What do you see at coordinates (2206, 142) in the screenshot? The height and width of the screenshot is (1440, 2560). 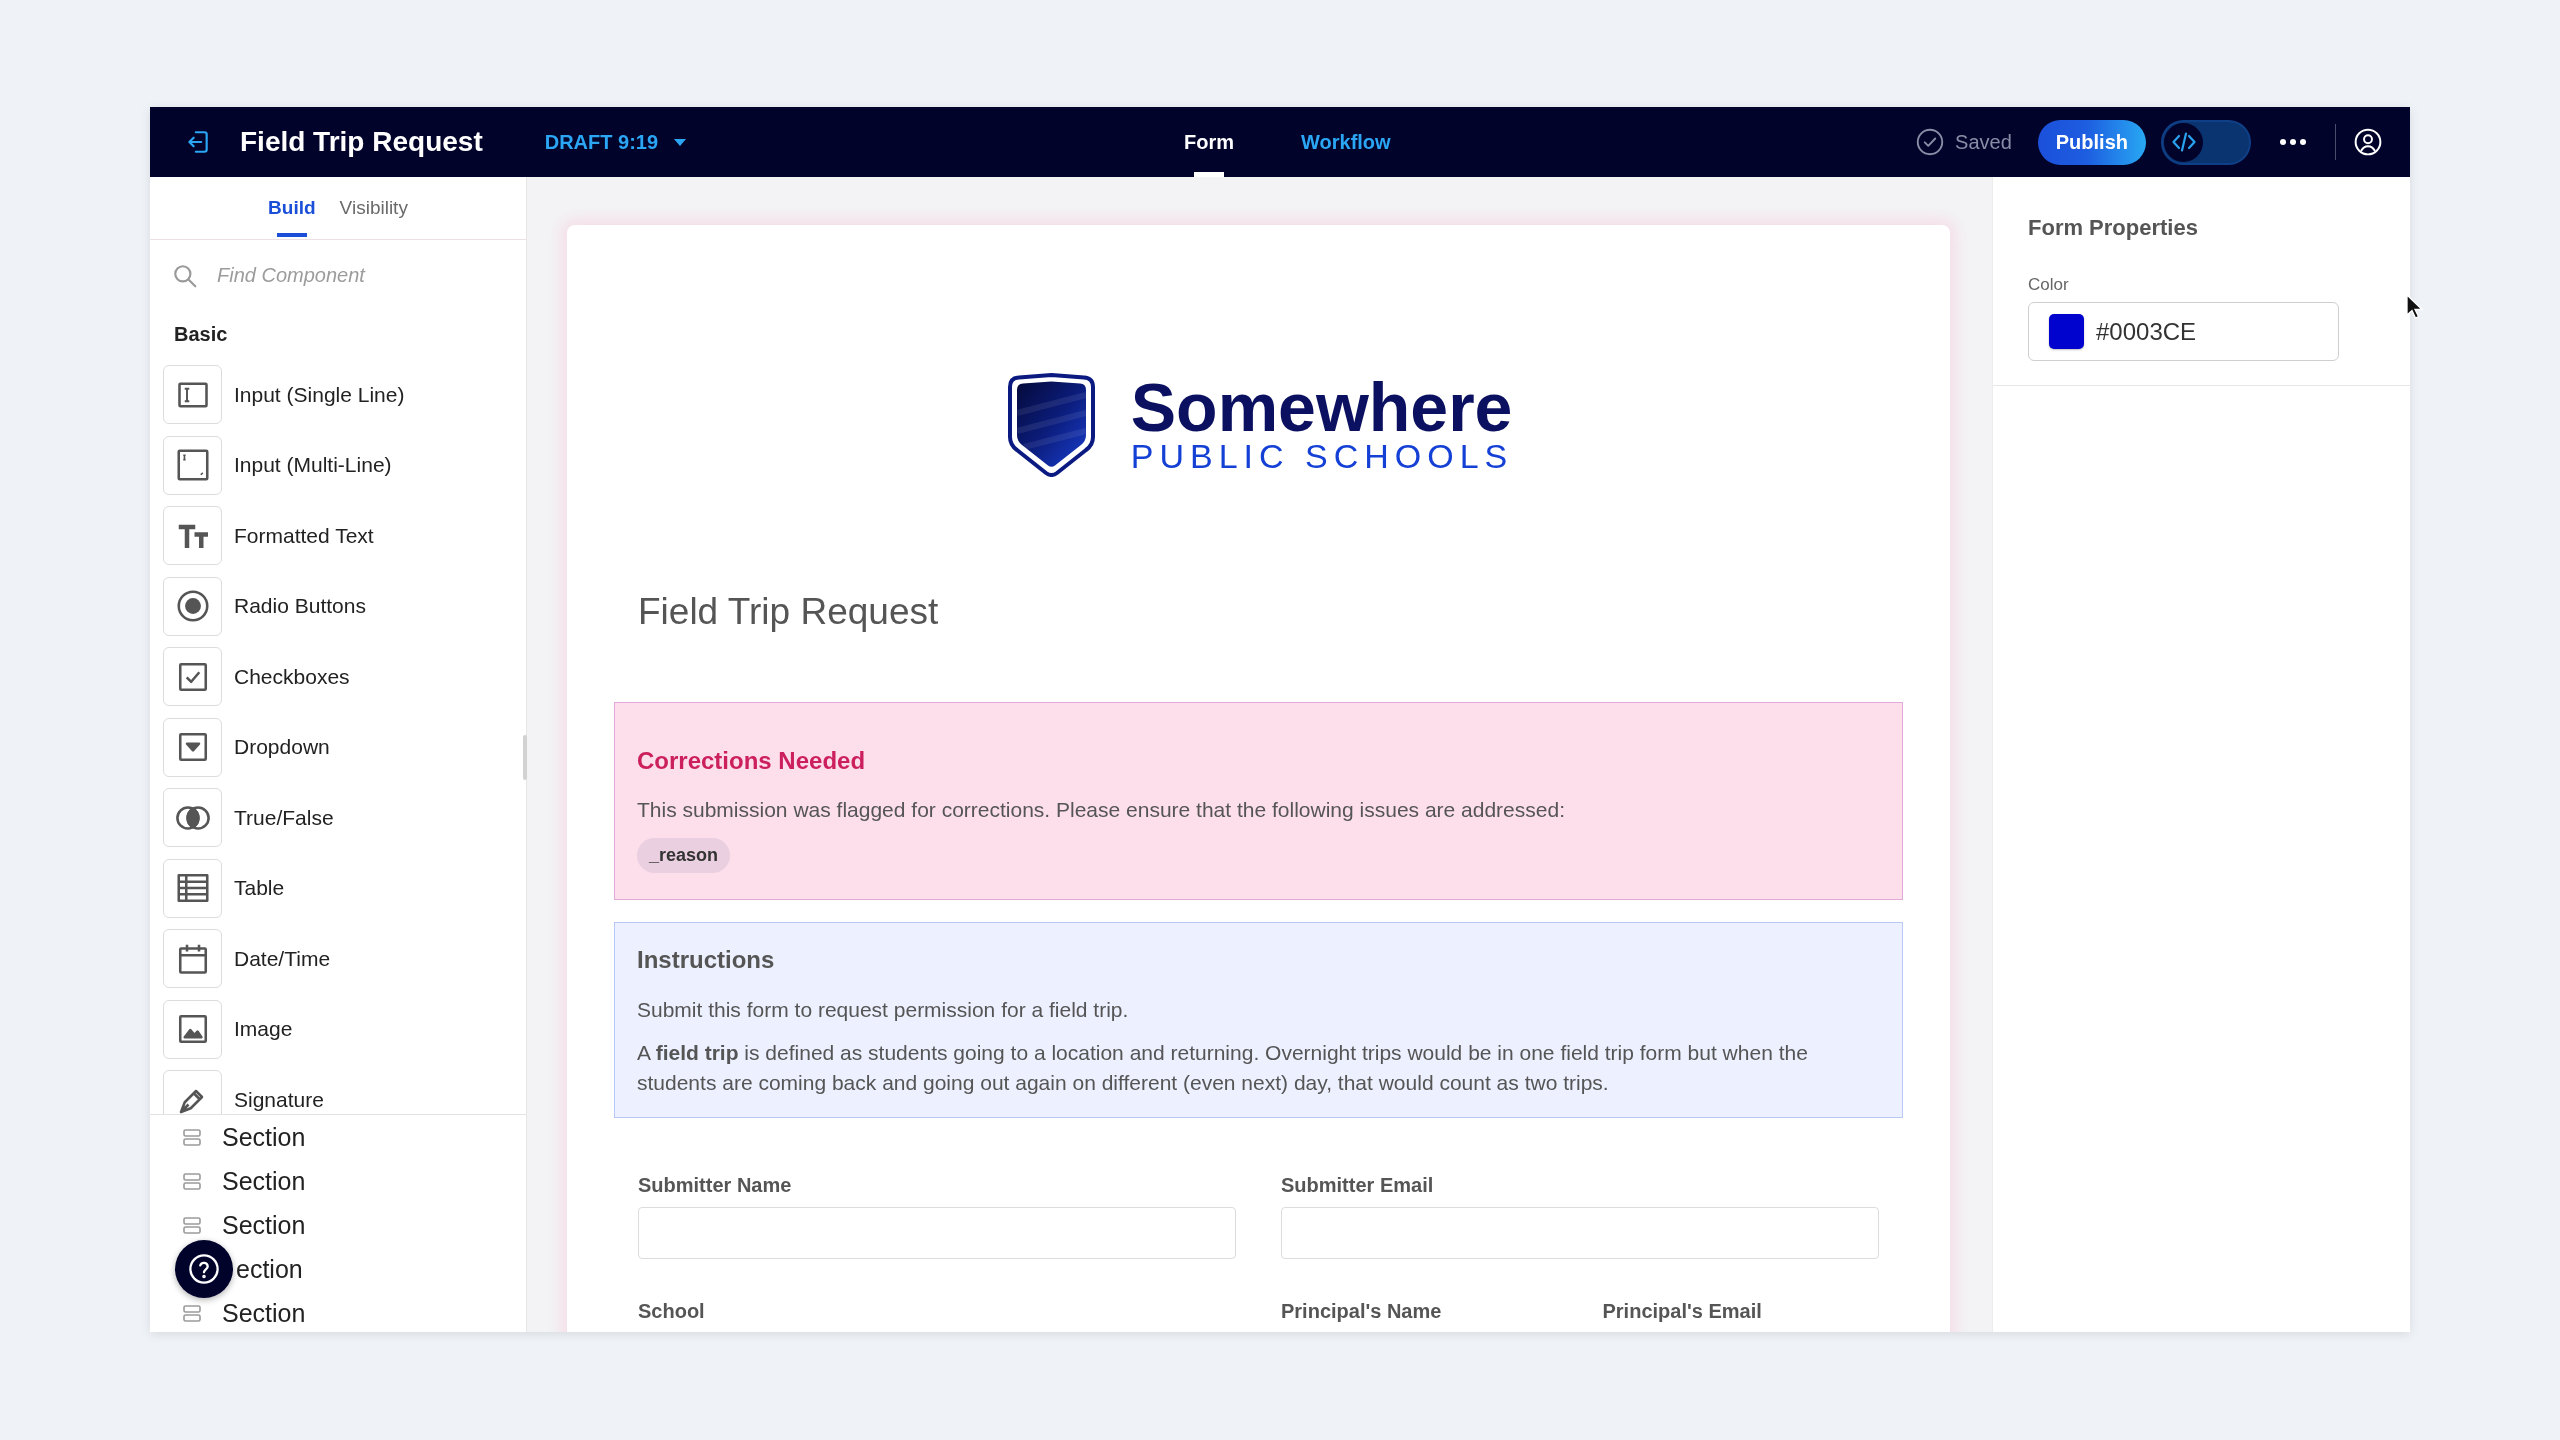 I see `code-view-toggle` at bounding box center [2206, 142].